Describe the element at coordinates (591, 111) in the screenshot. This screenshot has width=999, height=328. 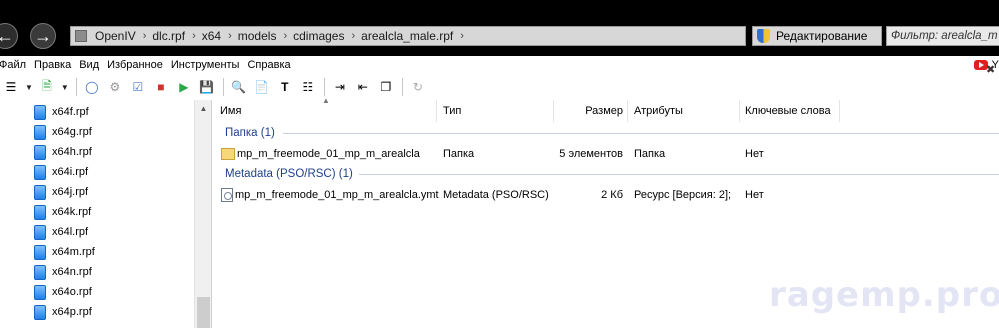
I see `column-header-size: Размер` at that location.